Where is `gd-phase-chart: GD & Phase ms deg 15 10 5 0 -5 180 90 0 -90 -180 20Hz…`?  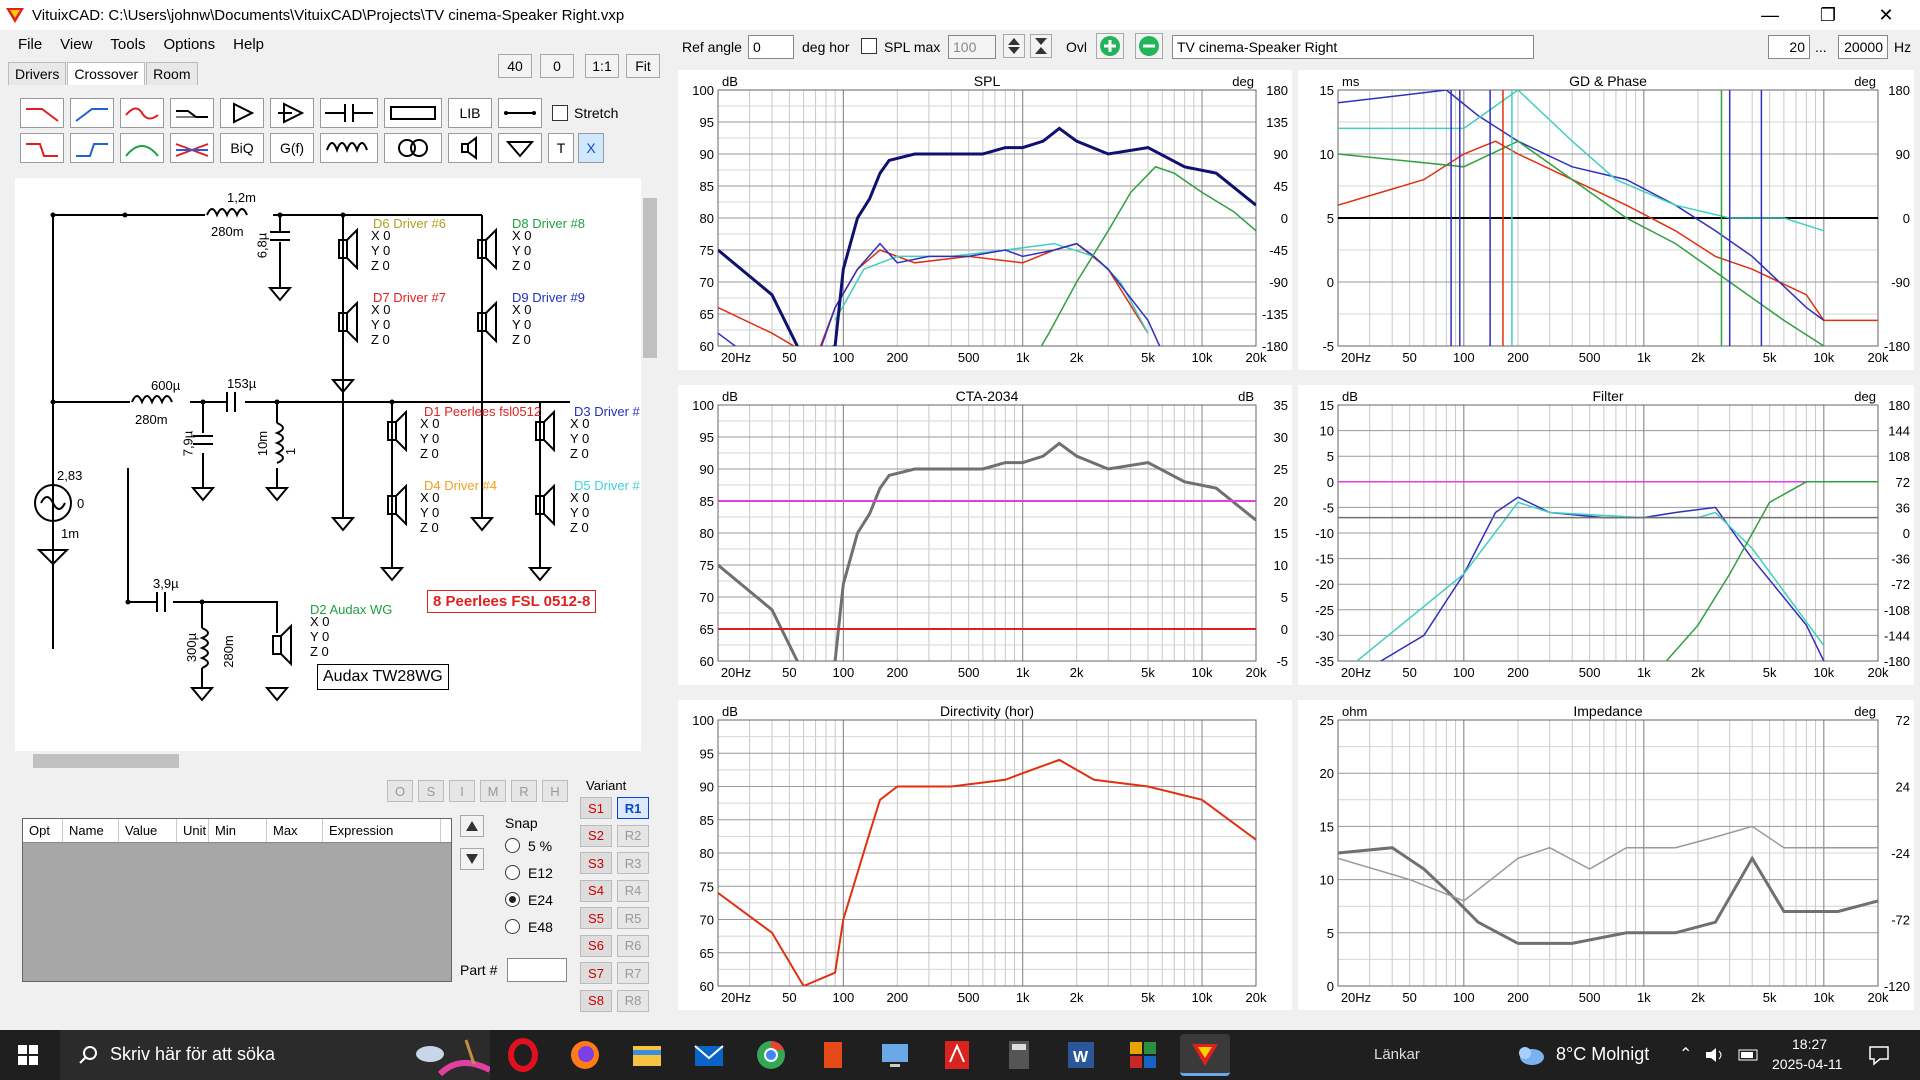
gd-phase-chart: GD & Phase ms deg 15 10 5 0 -5 180 90 0 -90 -180 20Hz… is located at coordinates (1606, 220).